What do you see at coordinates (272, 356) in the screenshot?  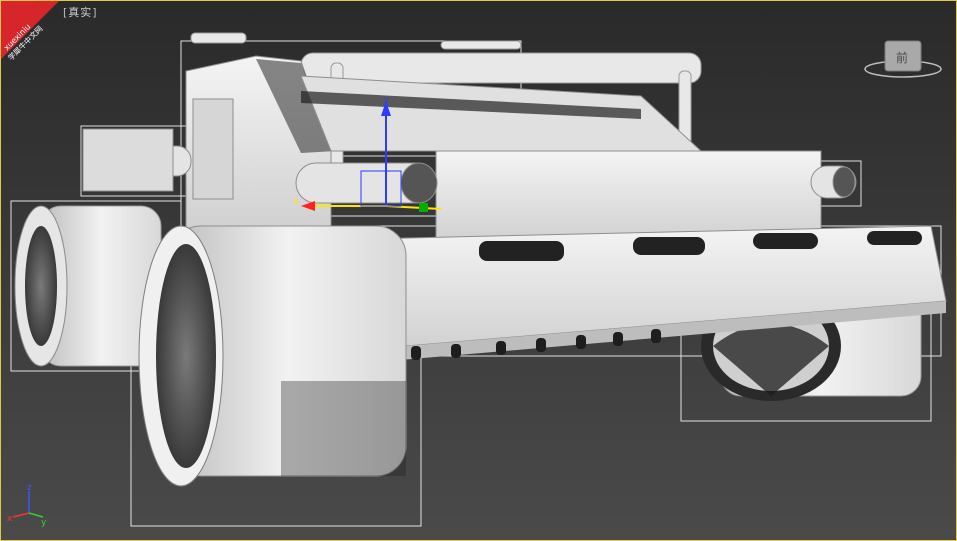 I see `wheel-front-left` at bounding box center [272, 356].